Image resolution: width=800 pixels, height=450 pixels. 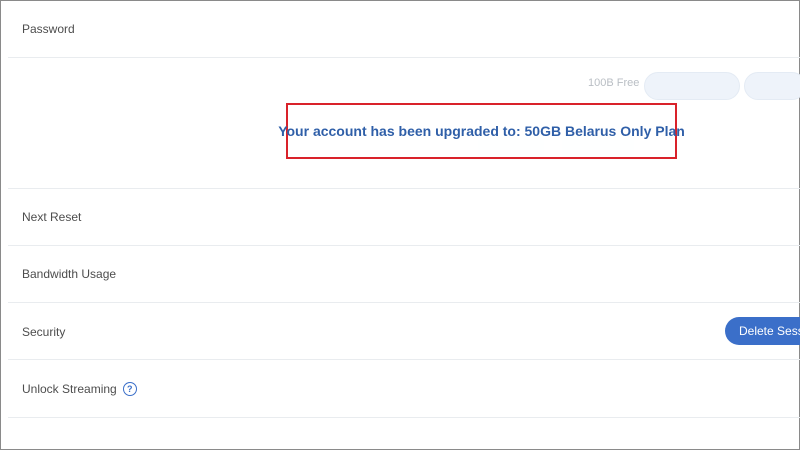 I want to click on bandwidth-usage-row: Bandwidth Usage, so click(x=404, y=274).